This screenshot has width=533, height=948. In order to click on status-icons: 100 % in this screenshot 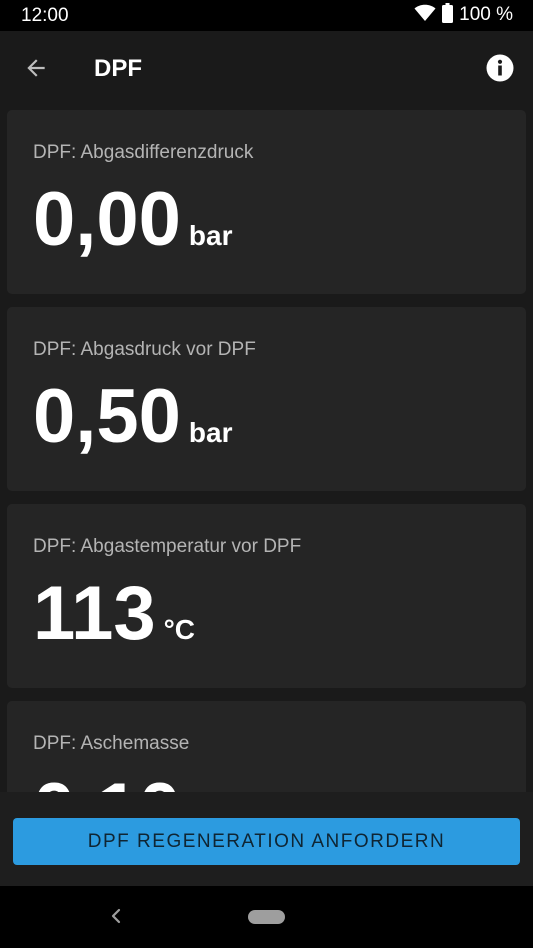, I will do `click(463, 15)`.